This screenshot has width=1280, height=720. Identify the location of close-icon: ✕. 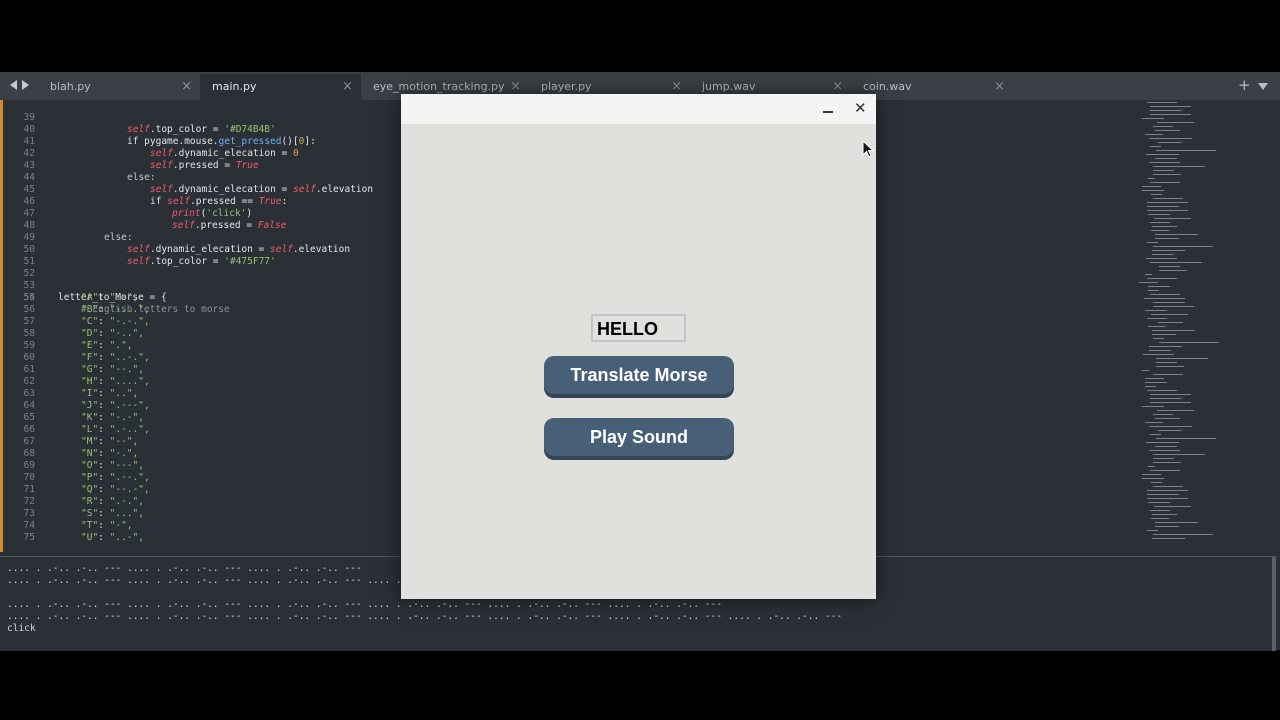
(860, 108).